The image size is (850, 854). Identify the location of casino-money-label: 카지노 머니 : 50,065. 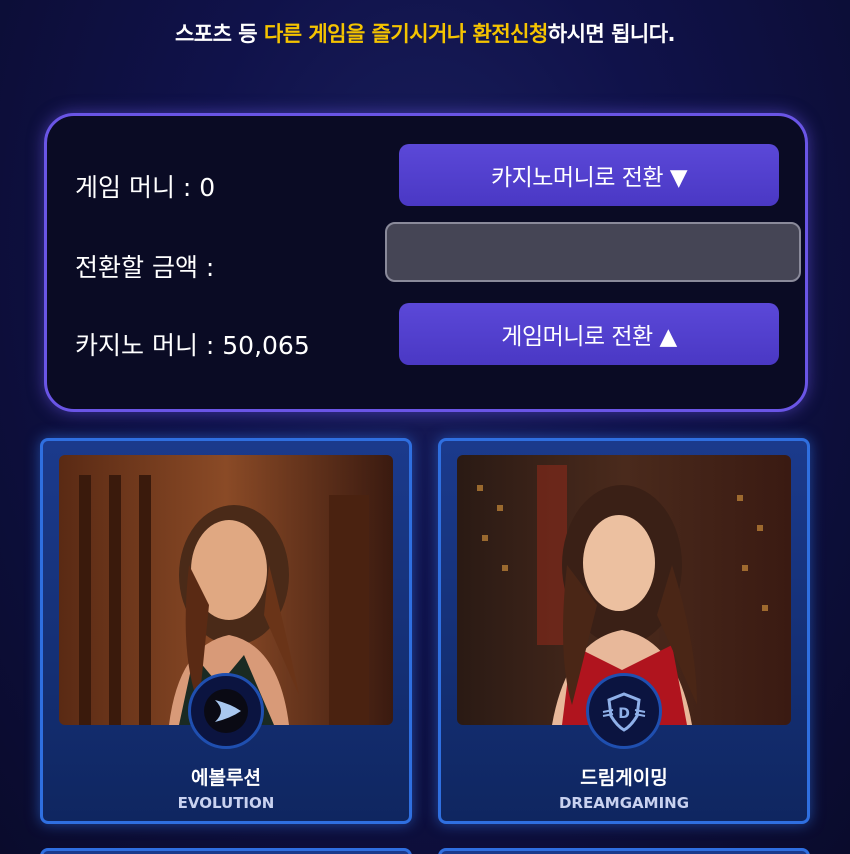
(192, 345).